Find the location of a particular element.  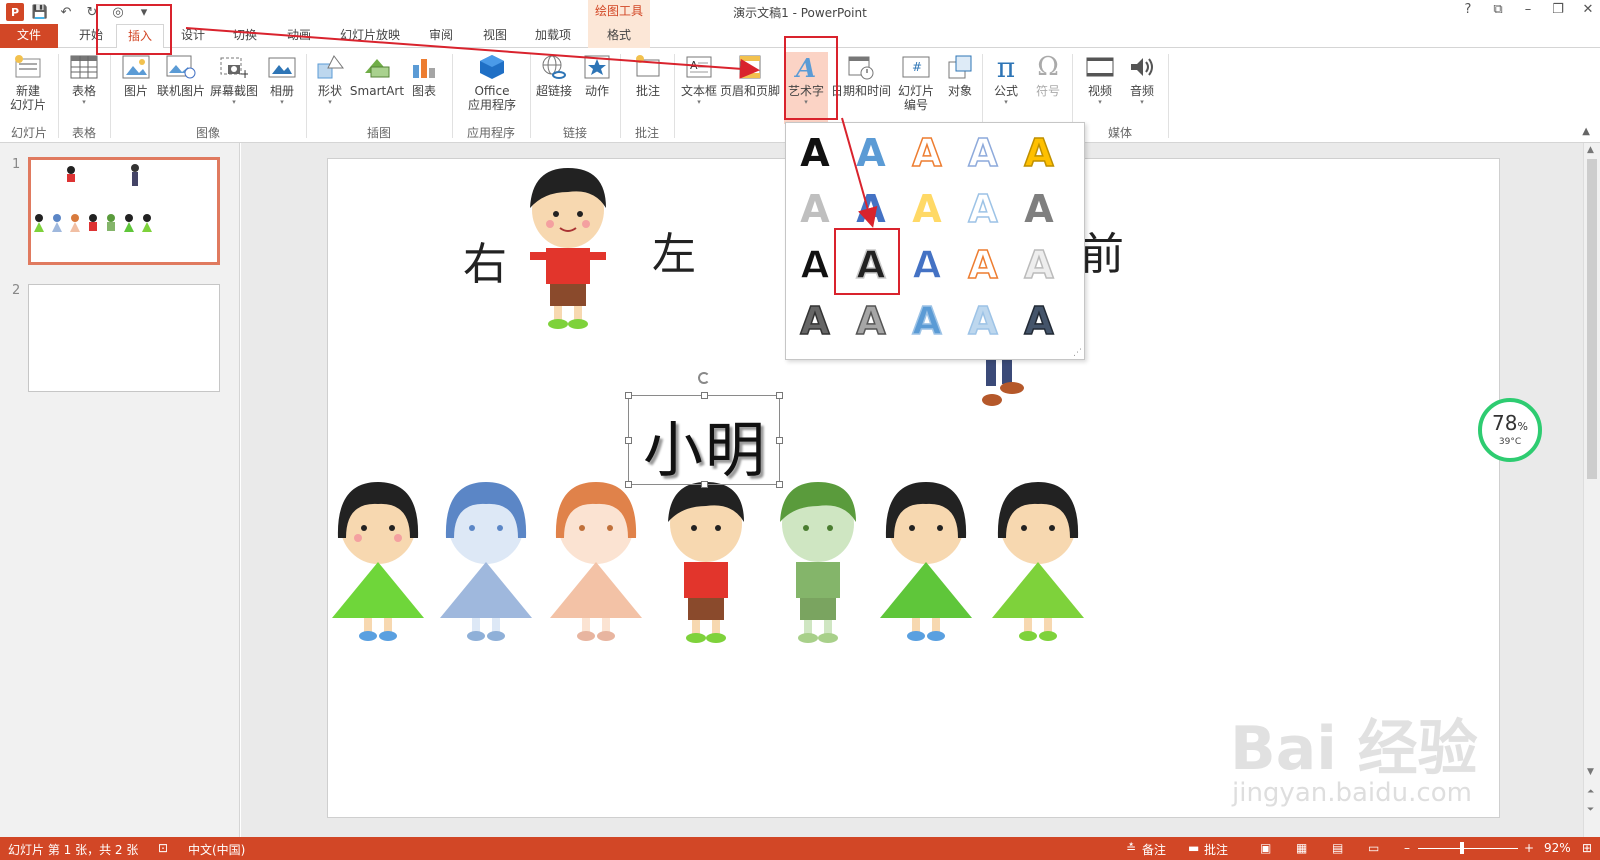

symbol-button: Ω 符号 is located at coordinates (1048, 88).